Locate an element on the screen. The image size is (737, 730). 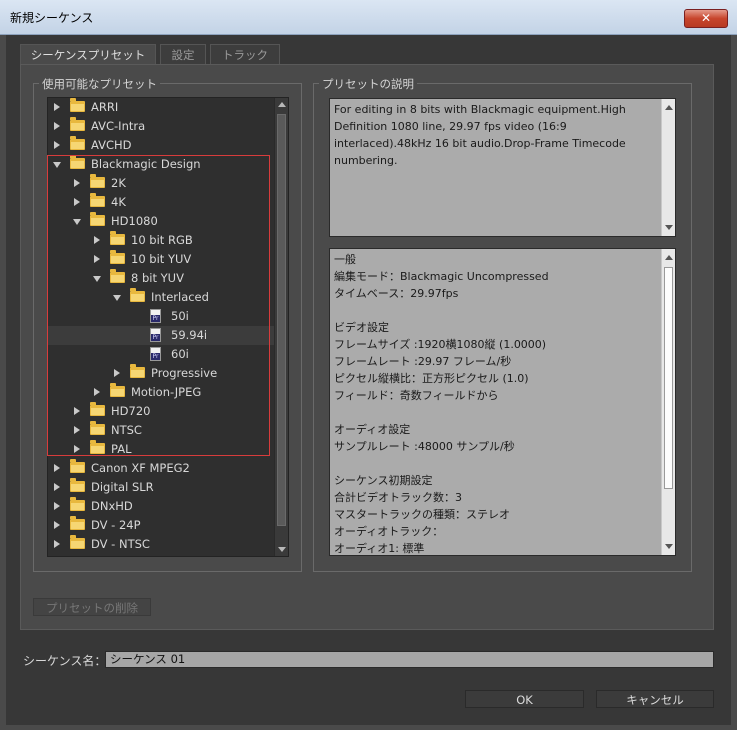
tree-item: 10 bit YUV is located at coordinates (161, 259).